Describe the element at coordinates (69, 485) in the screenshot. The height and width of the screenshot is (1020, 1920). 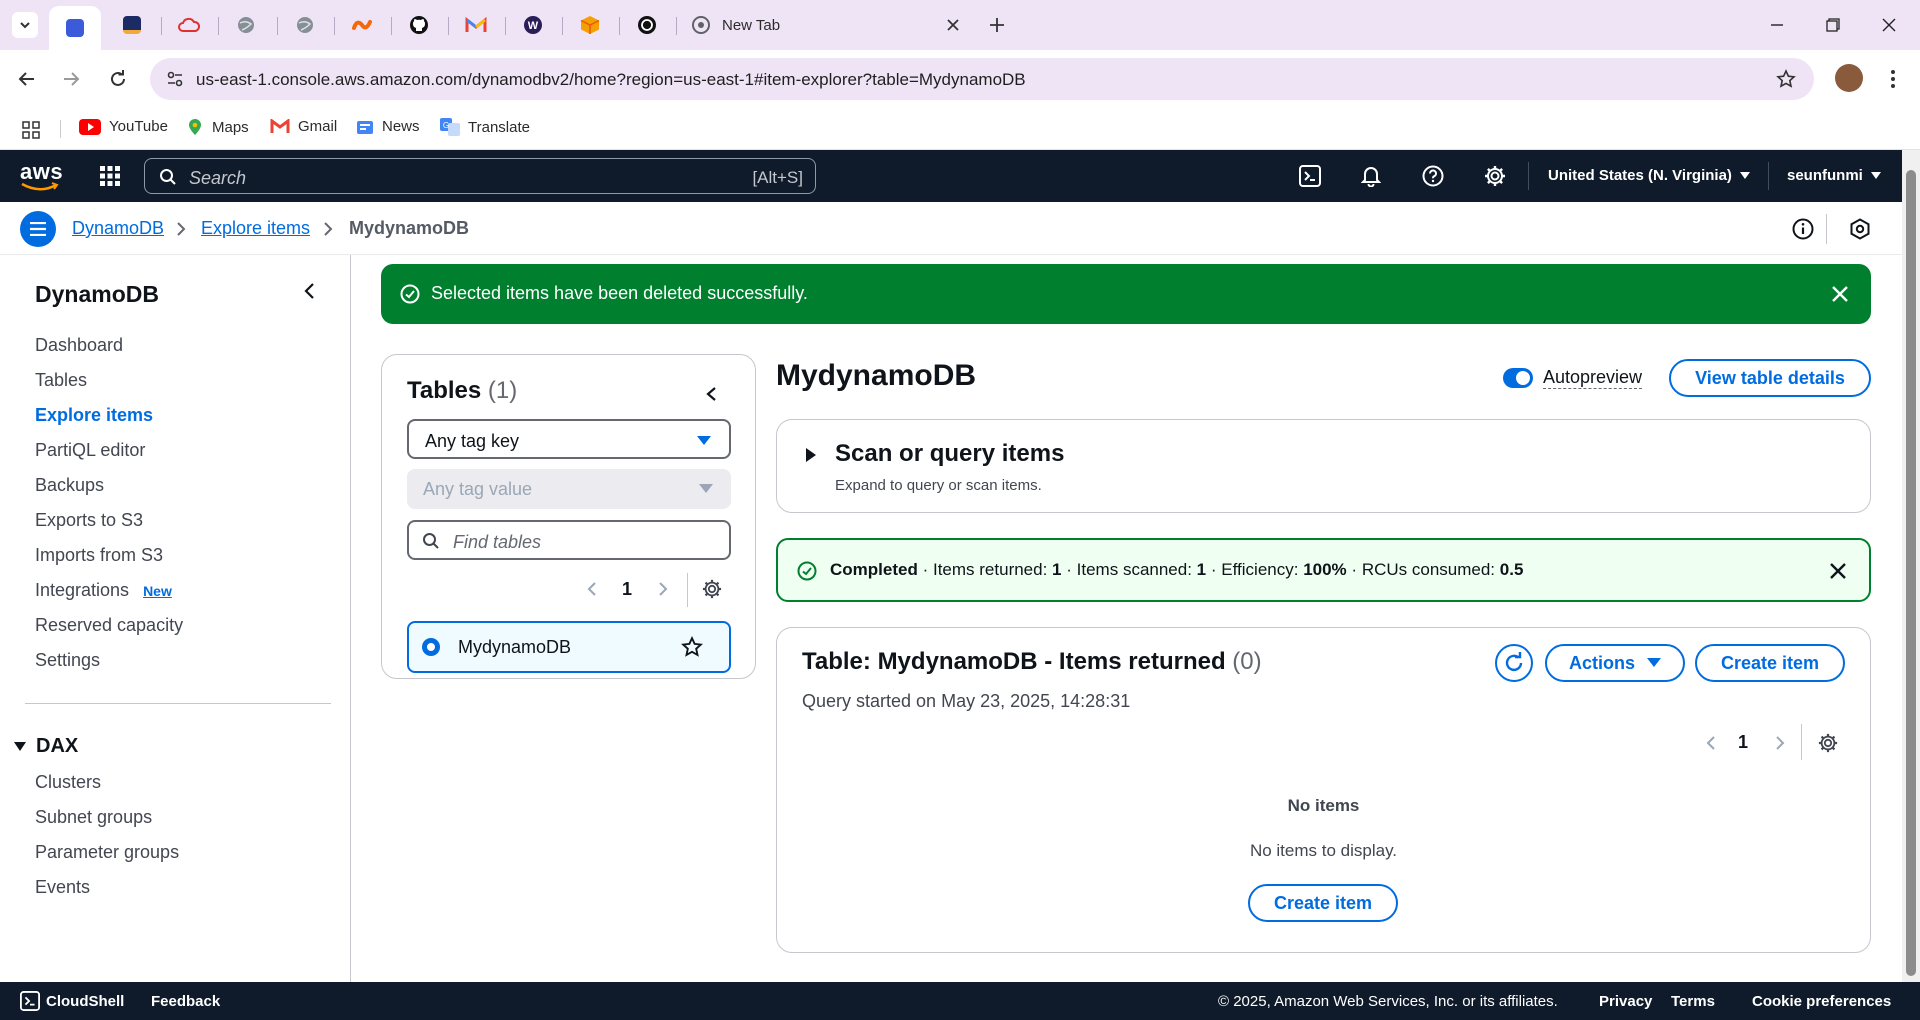
I see `sidebar-item-backups: Backups` at that location.